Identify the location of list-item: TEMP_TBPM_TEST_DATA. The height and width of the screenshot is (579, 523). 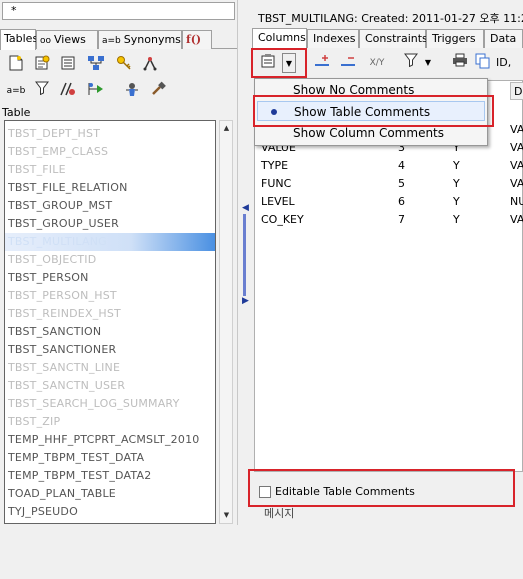
(76, 458).